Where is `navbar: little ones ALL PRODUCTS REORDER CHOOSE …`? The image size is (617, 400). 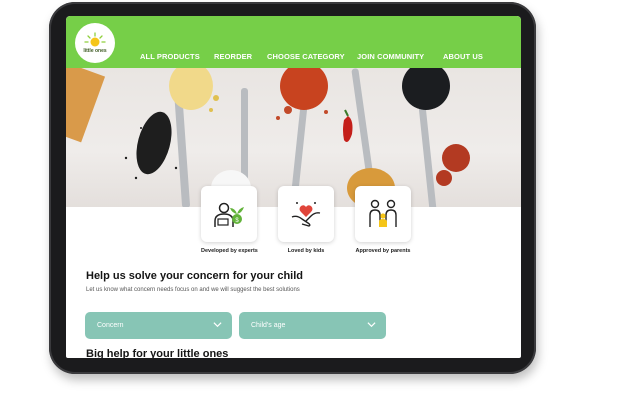 navbar: little ones ALL PRODUCTS REORDER CHOOSE … is located at coordinates (293, 42).